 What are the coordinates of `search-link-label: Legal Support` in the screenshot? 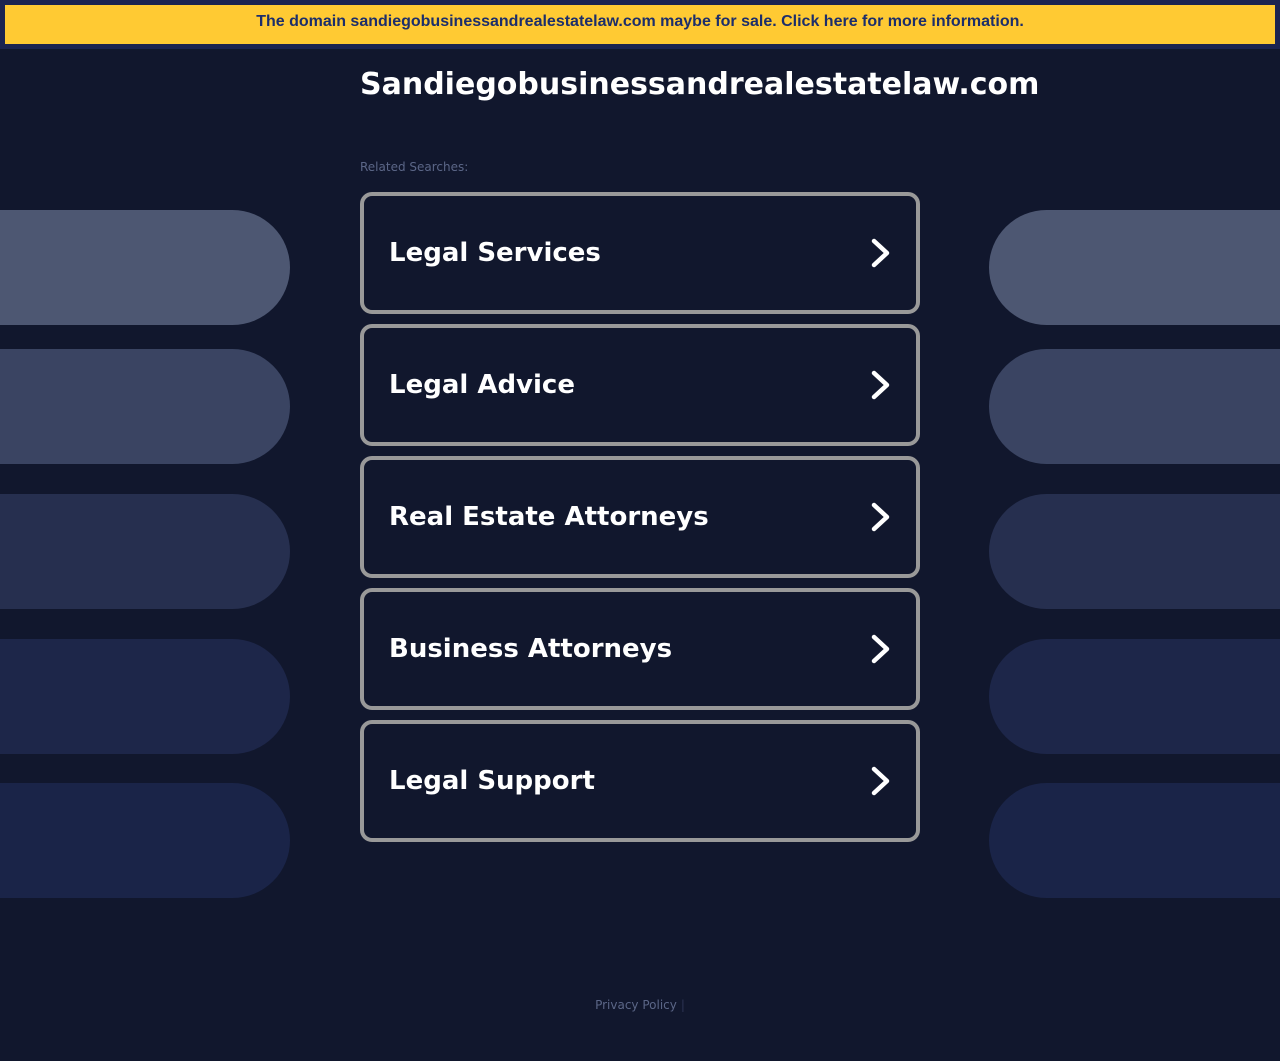 It's located at (492, 781).